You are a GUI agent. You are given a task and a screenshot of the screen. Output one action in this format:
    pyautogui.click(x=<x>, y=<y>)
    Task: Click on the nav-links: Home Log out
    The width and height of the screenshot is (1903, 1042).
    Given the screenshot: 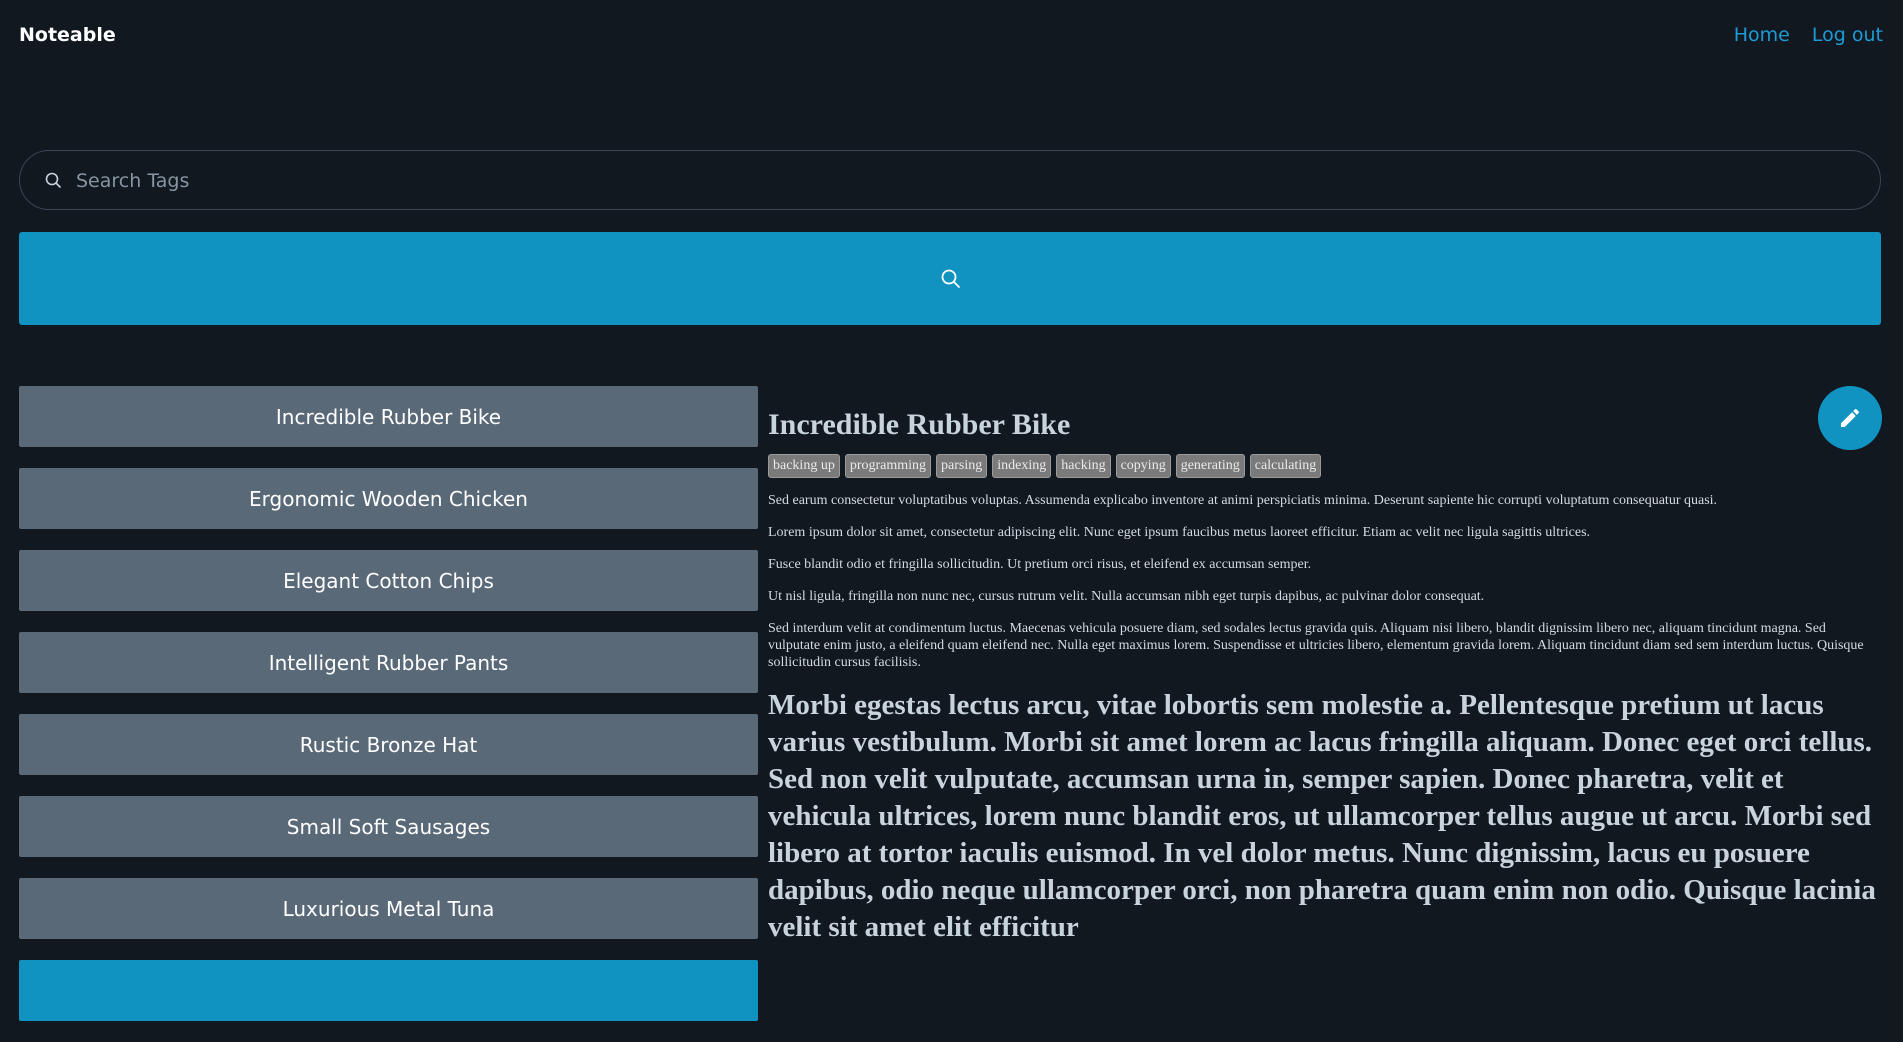 What is the action you would take?
    pyautogui.click(x=1800, y=35)
    